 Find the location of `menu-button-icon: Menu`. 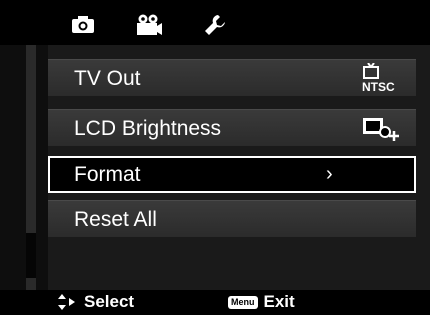

menu-button-icon: Menu is located at coordinates (243, 302).